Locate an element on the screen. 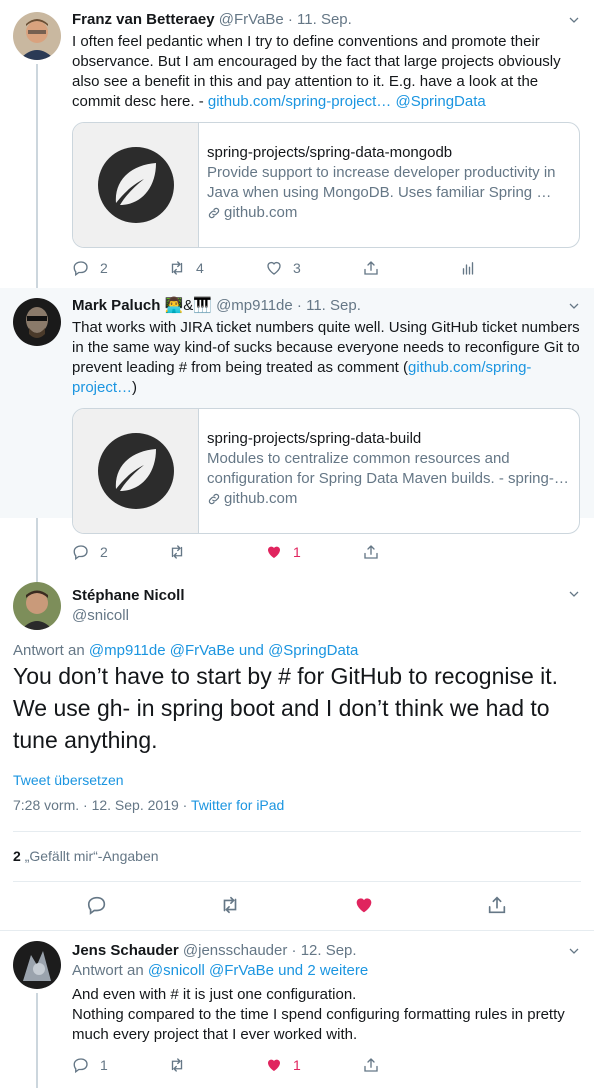 This screenshot has width=594, height=1088. likes-label: „Gefällt mir“-Angaben is located at coordinates (91, 856).